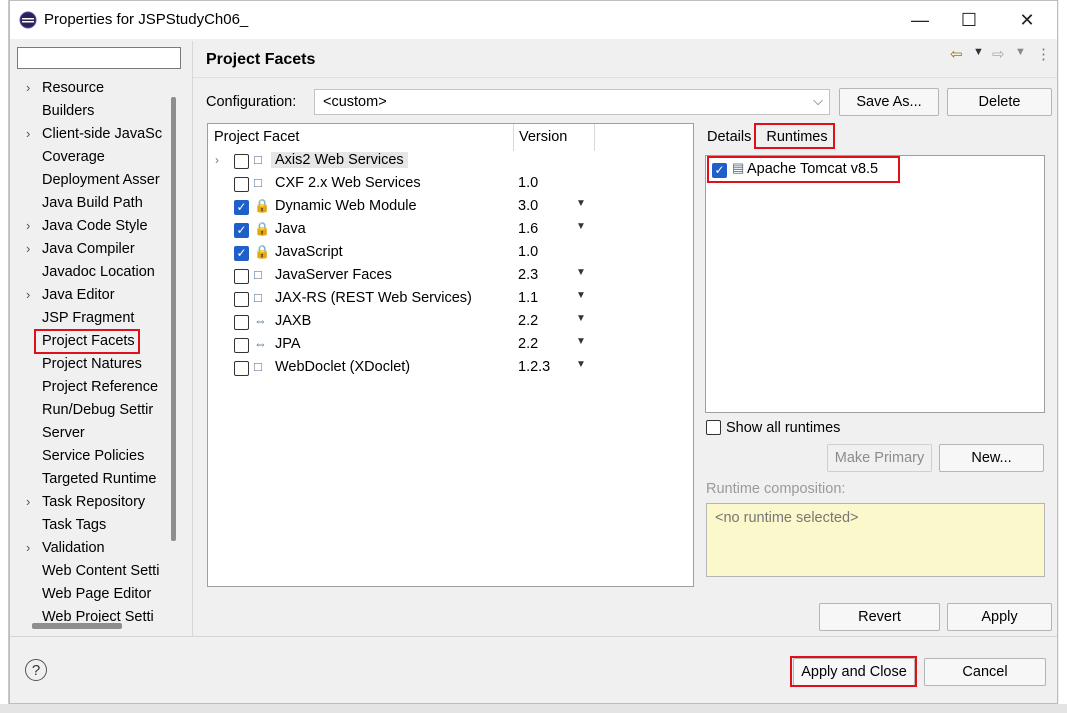 The image size is (1067, 713). Describe the element at coordinates (97, 594) in the screenshot. I see `nav-item-label: Web Page Editor` at that location.